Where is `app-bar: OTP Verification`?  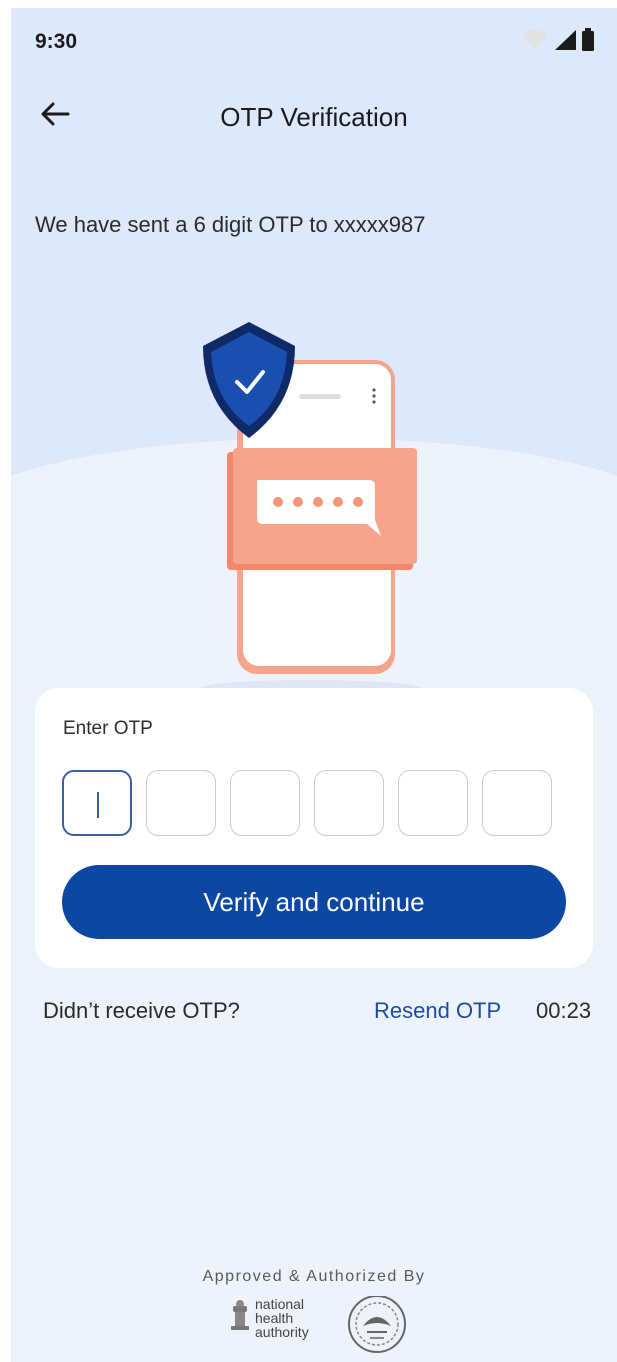 app-bar: OTP Verification is located at coordinates (314, 116).